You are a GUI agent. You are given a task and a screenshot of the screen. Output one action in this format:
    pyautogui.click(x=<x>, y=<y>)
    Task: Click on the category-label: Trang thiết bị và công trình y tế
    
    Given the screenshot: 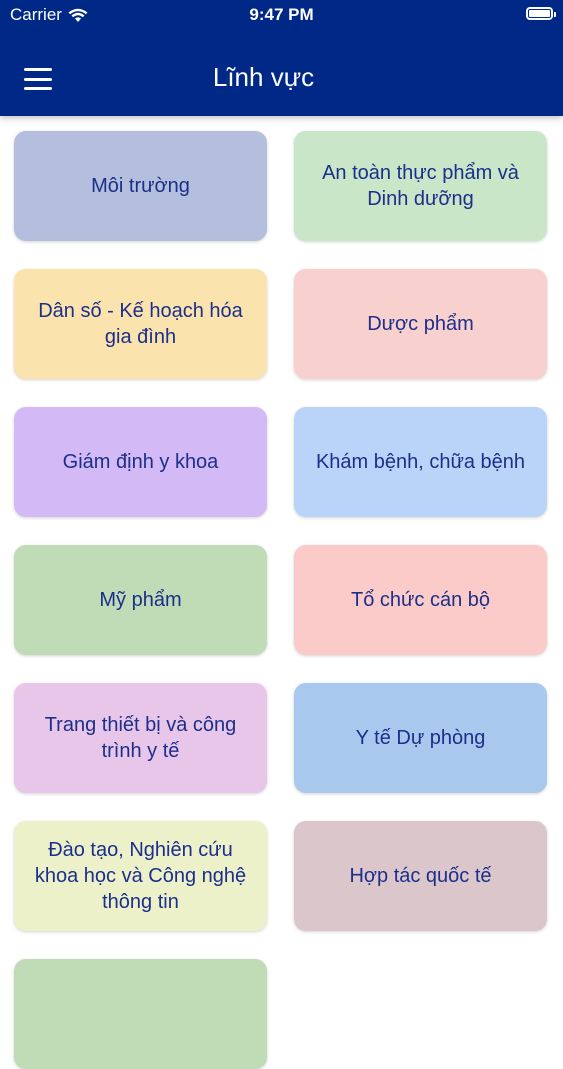 What is the action you would take?
    pyautogui.click(x=140, y=738)
    